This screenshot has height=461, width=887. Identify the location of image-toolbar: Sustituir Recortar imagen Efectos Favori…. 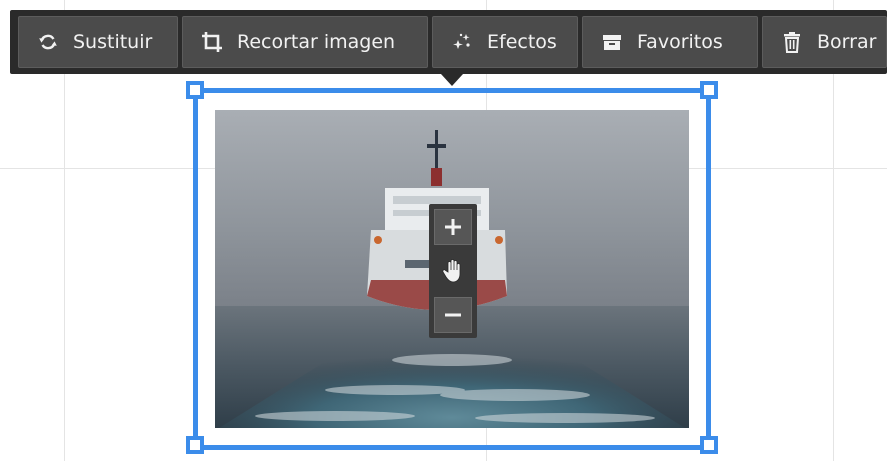
(448, 42).